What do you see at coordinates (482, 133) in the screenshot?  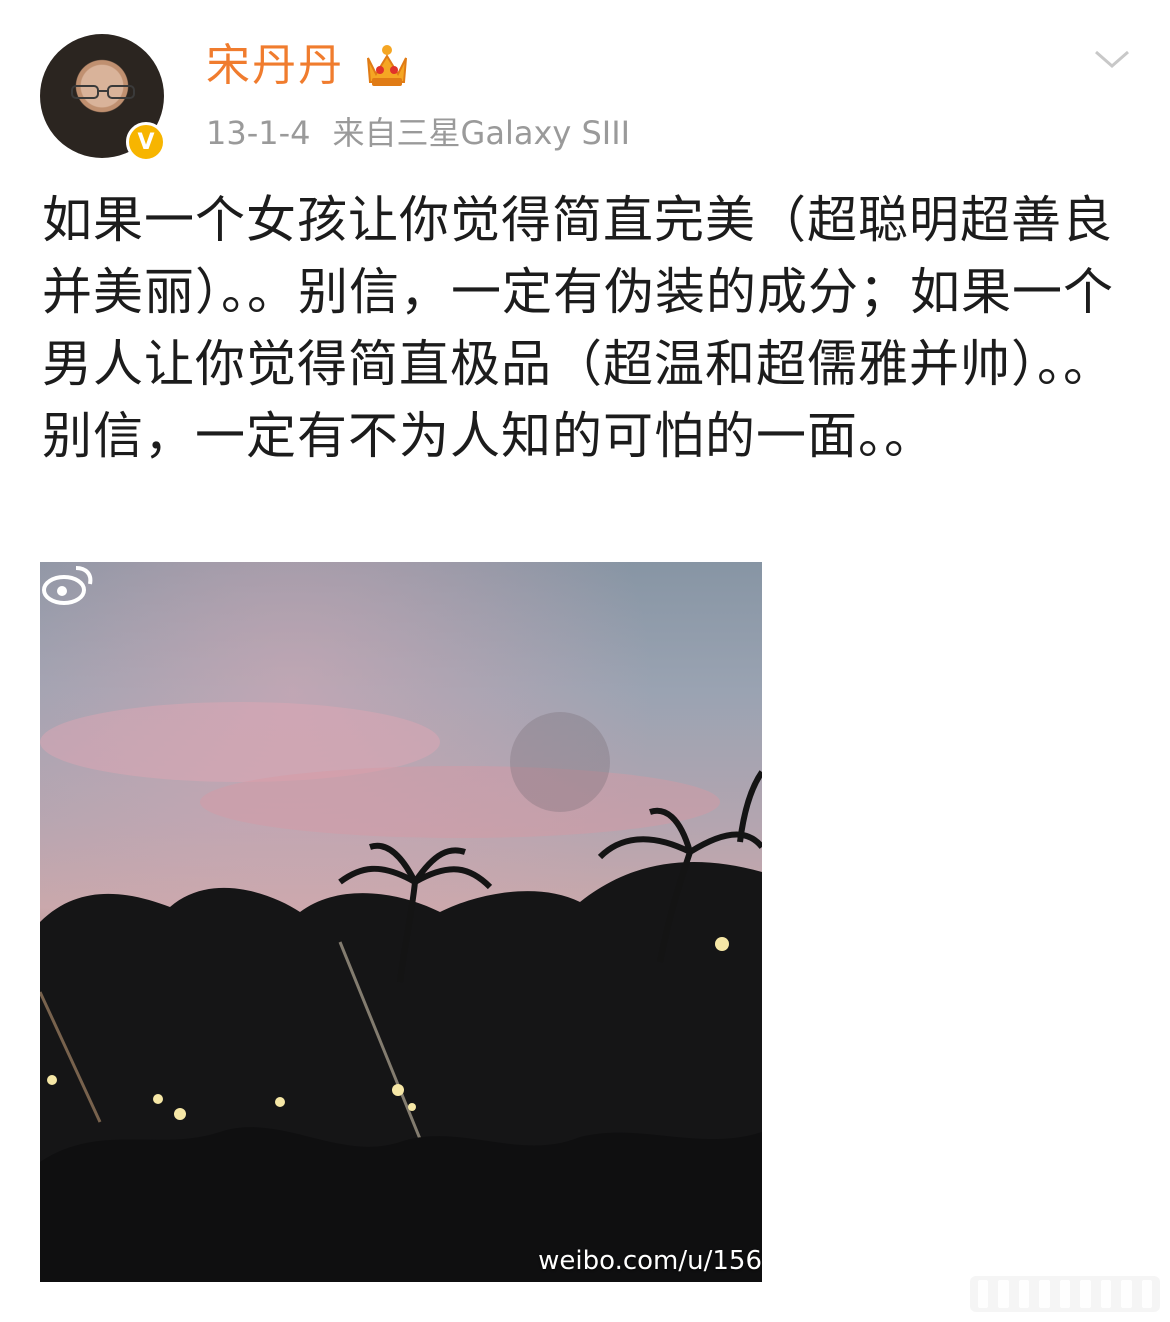 I see `post-source: 来自三星Galaxy SIII` at bounding box center [482, 133].